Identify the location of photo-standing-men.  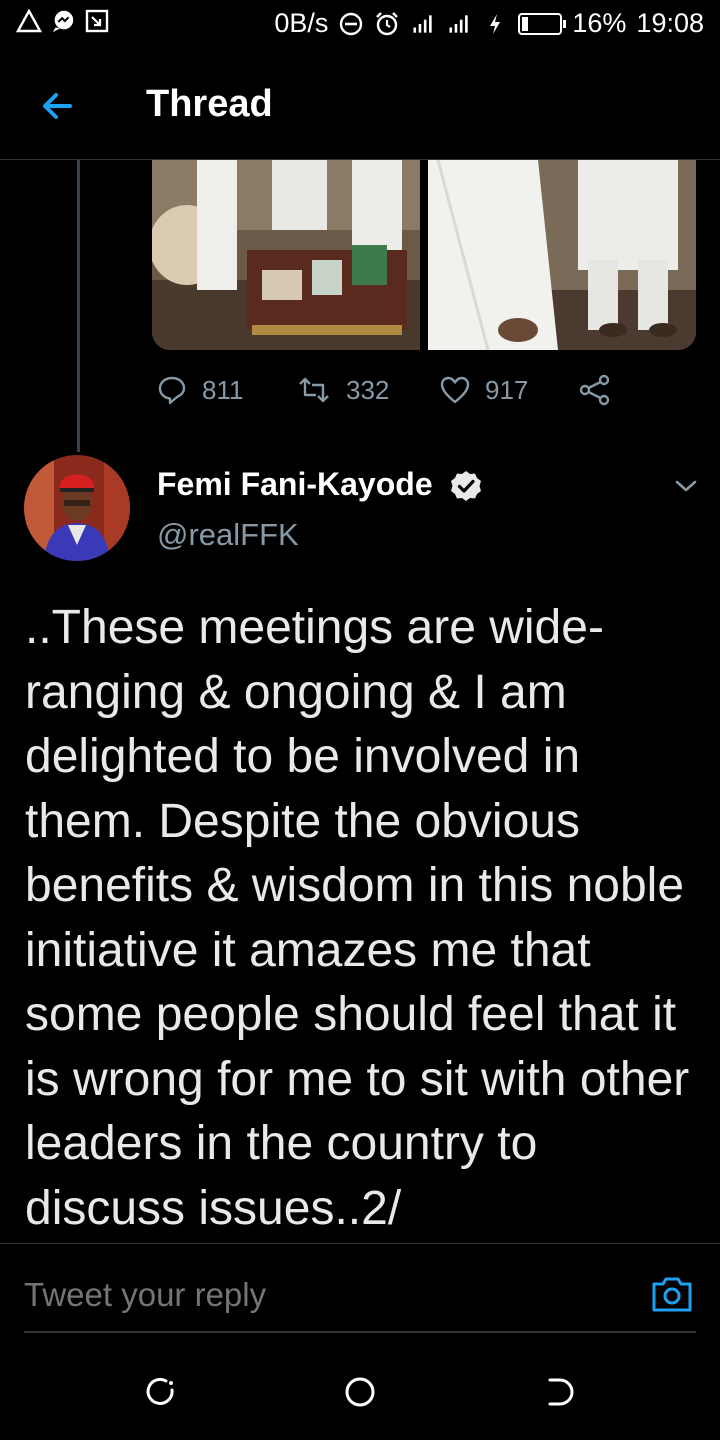
(562, 255).